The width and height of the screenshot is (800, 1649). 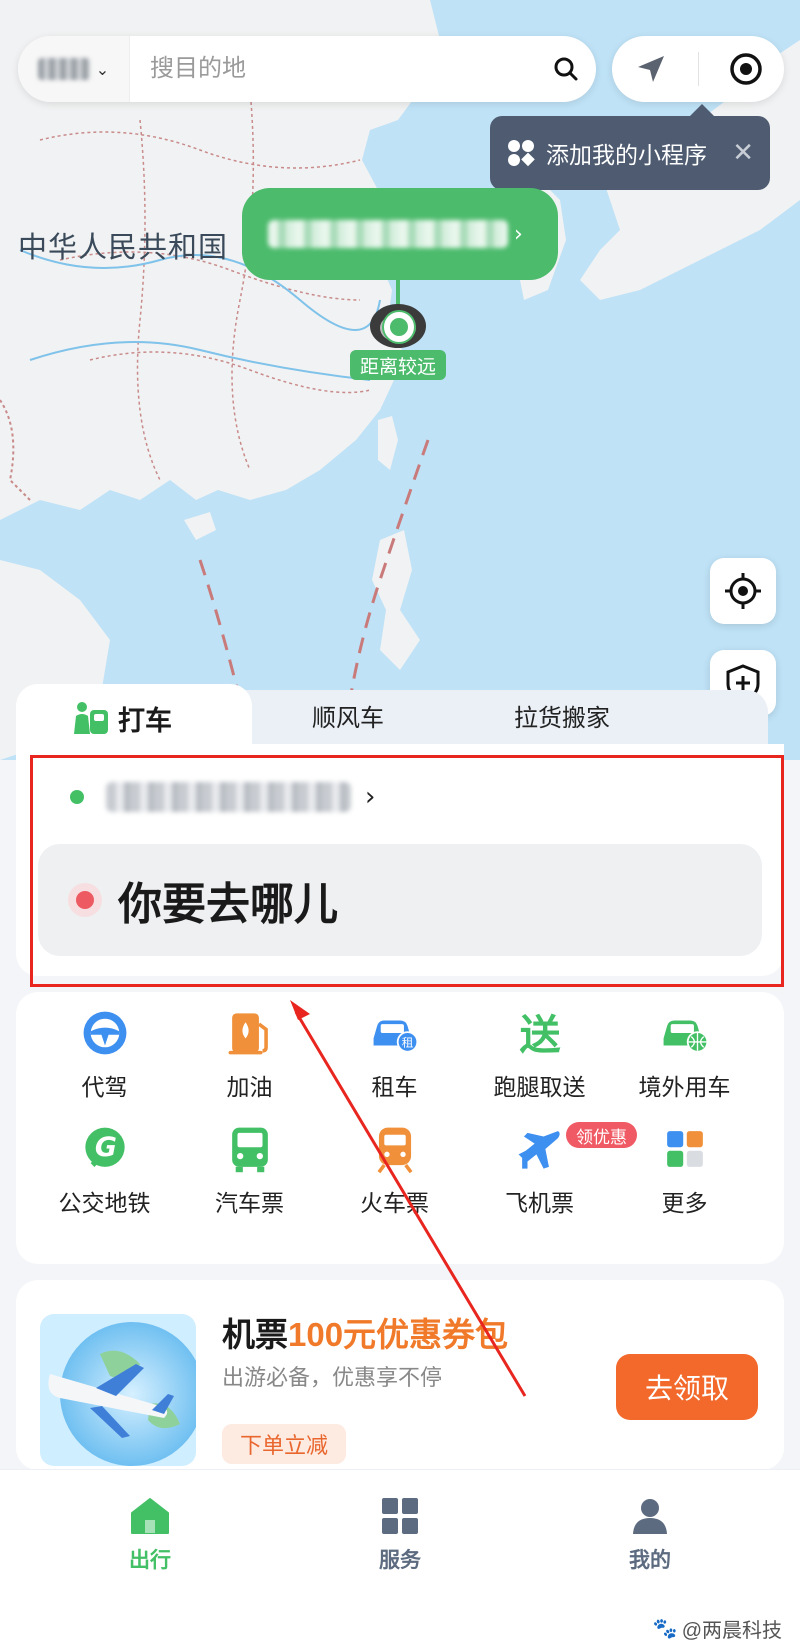 I want to click on service-item-more: 更多, so click(x=684, y=1163).